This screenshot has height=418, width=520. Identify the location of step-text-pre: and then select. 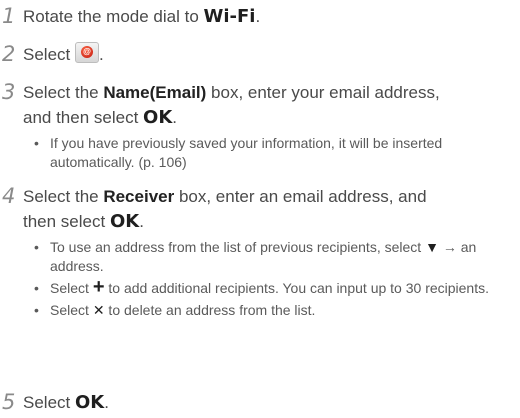
(83, 117).